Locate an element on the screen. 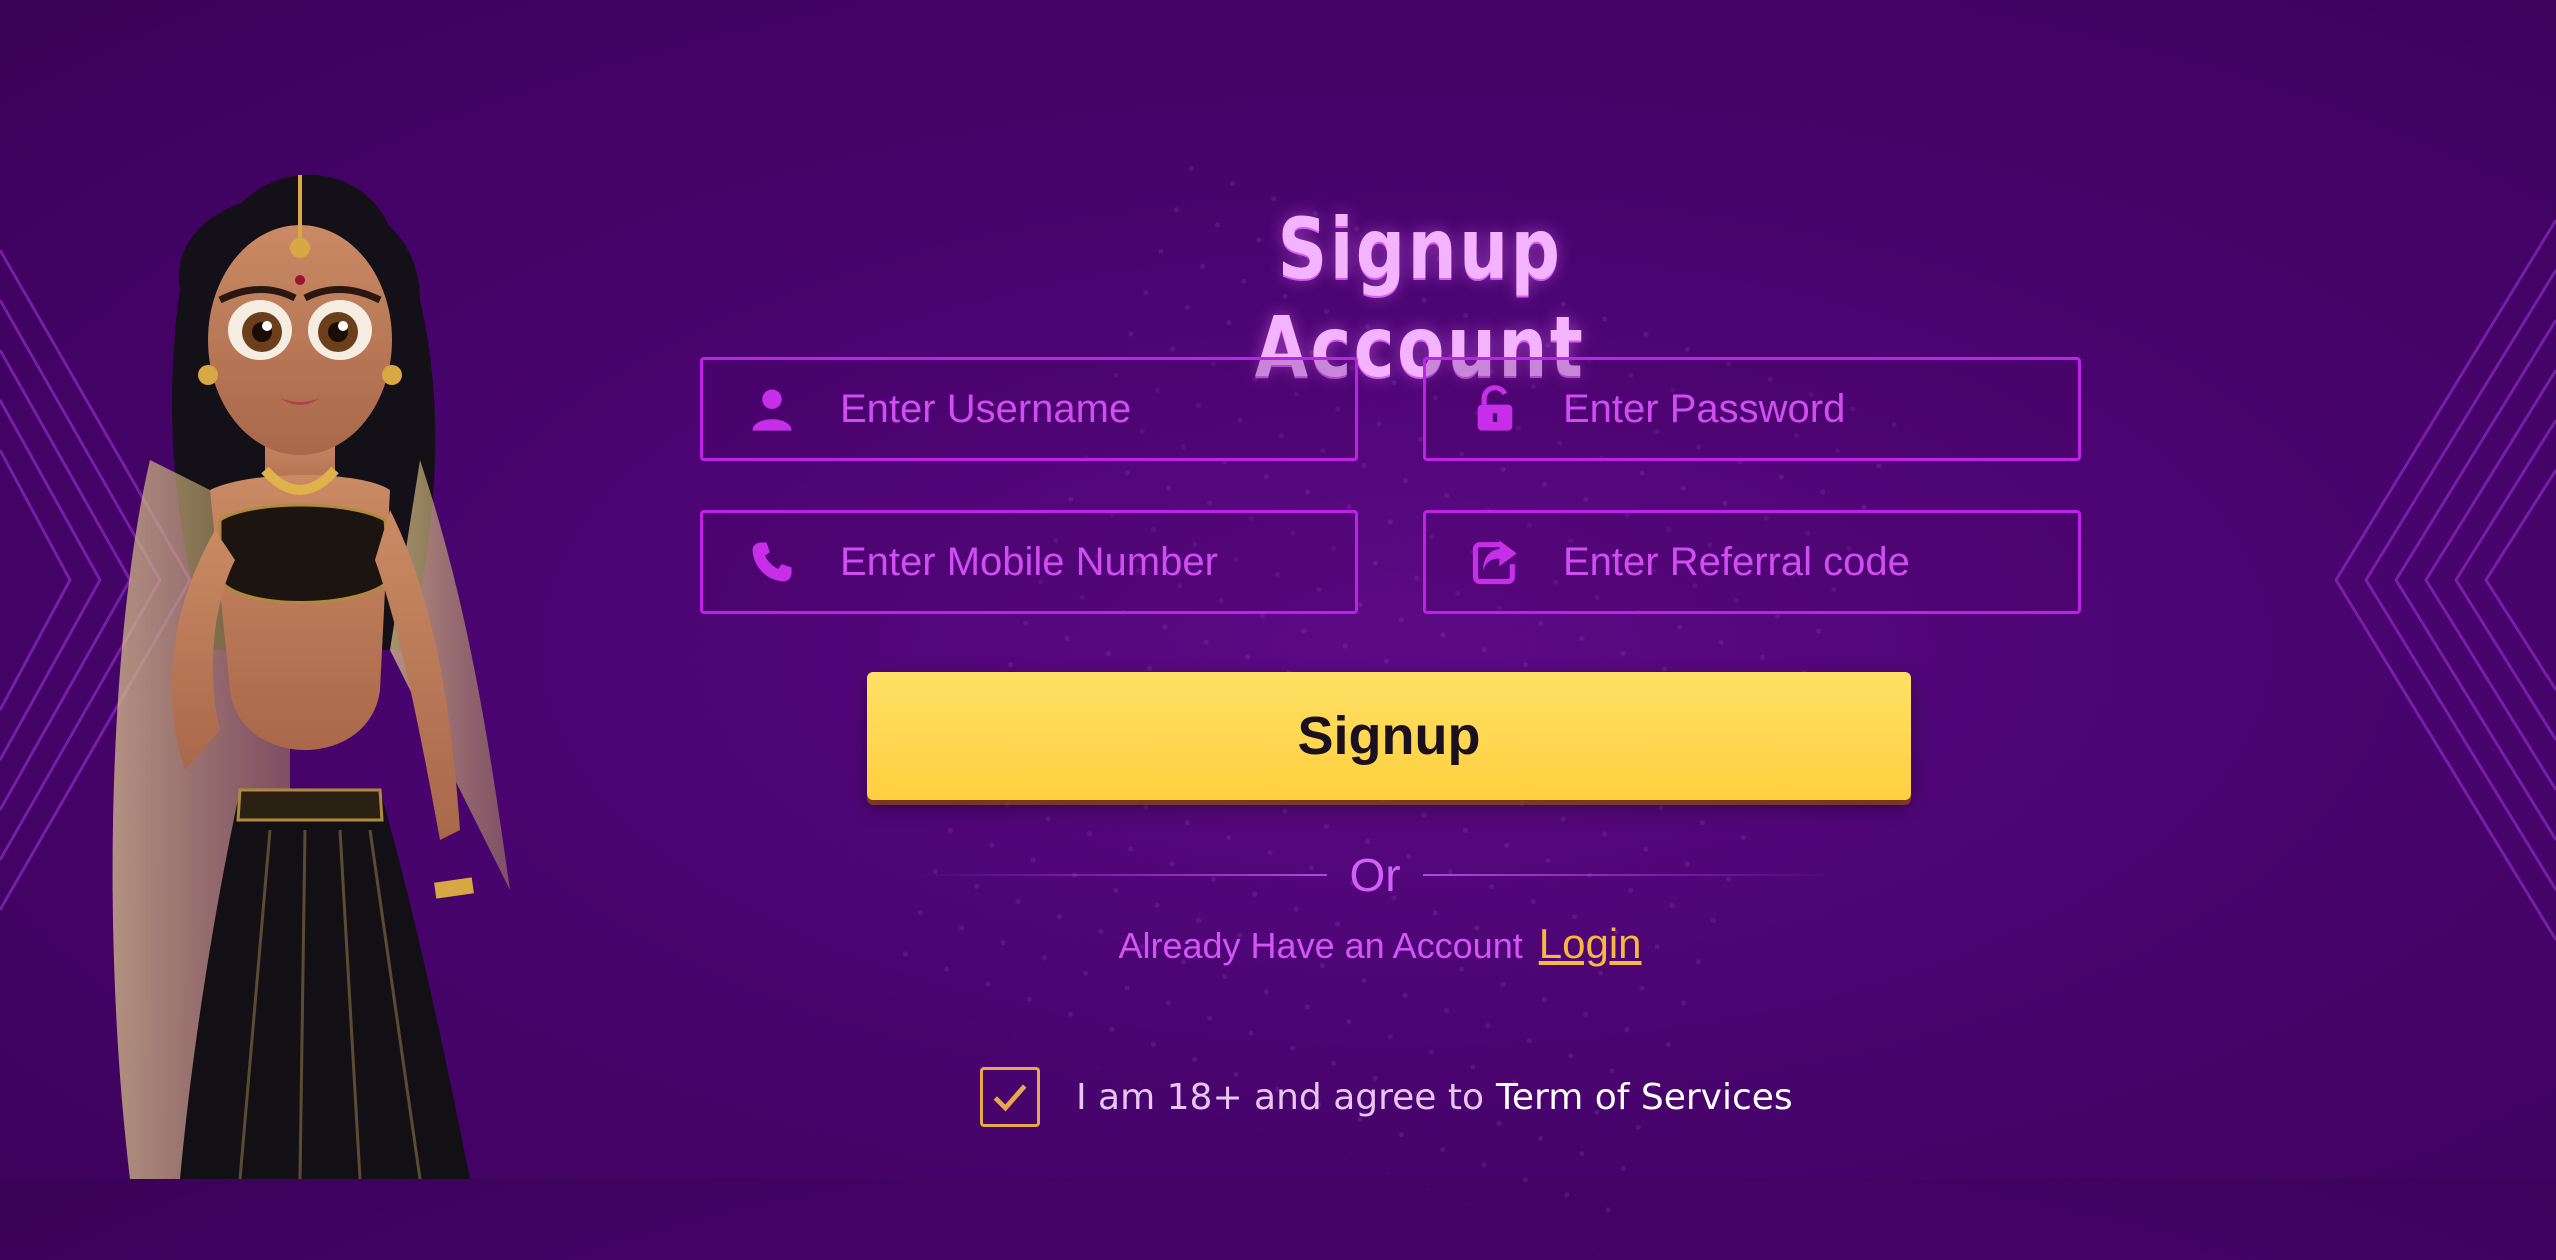 The width and height of the screenshot is (2556, 1260). username-input is located at coordinates (1097, 409).